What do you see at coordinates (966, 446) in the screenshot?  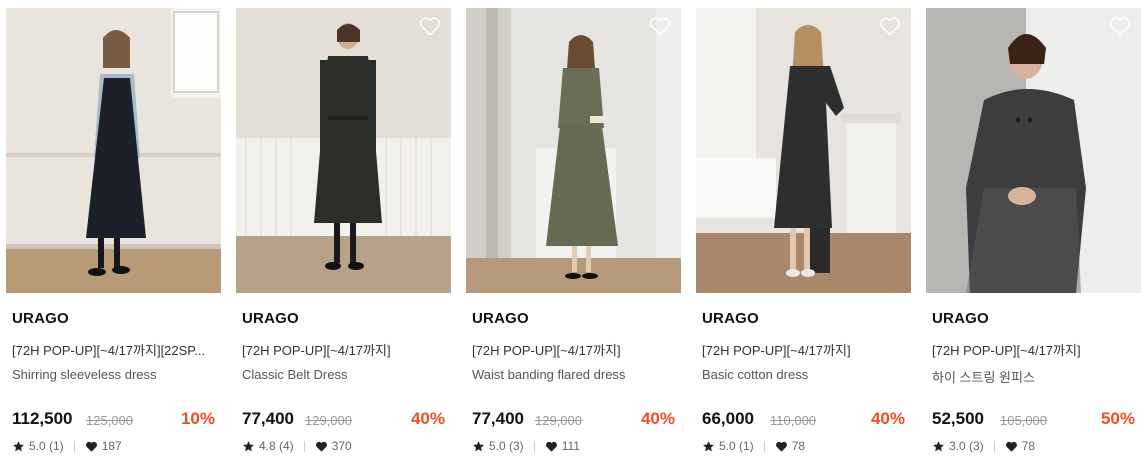 I see `rating-text: 3.0 (3)` at bounding box center [966, 446].